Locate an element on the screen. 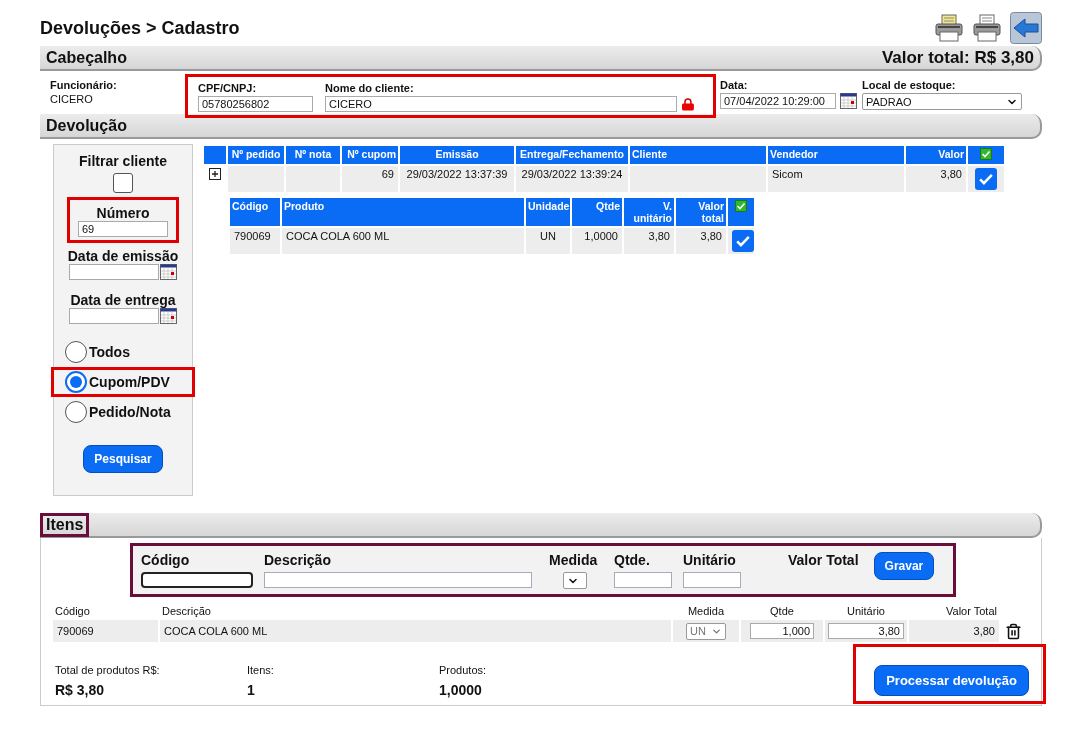 The width and height of the screenshot is (1087, 735). field-label: Qtde. is located at coordinates (632, 560).